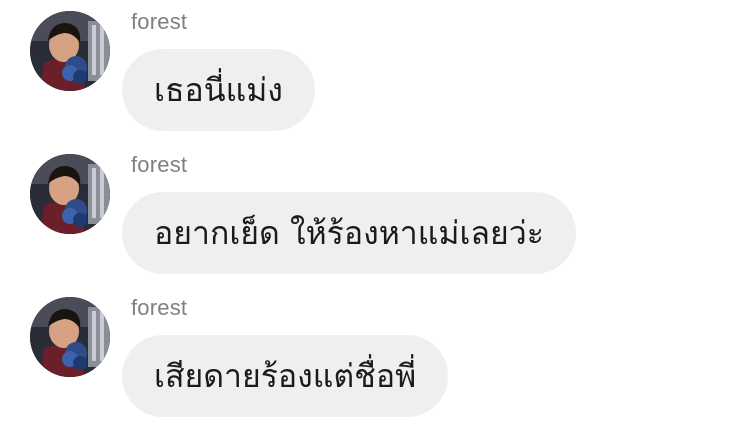  I want to click on message-text: เสียดายร้องแต่ชื่อพี่, so click(285, 376).